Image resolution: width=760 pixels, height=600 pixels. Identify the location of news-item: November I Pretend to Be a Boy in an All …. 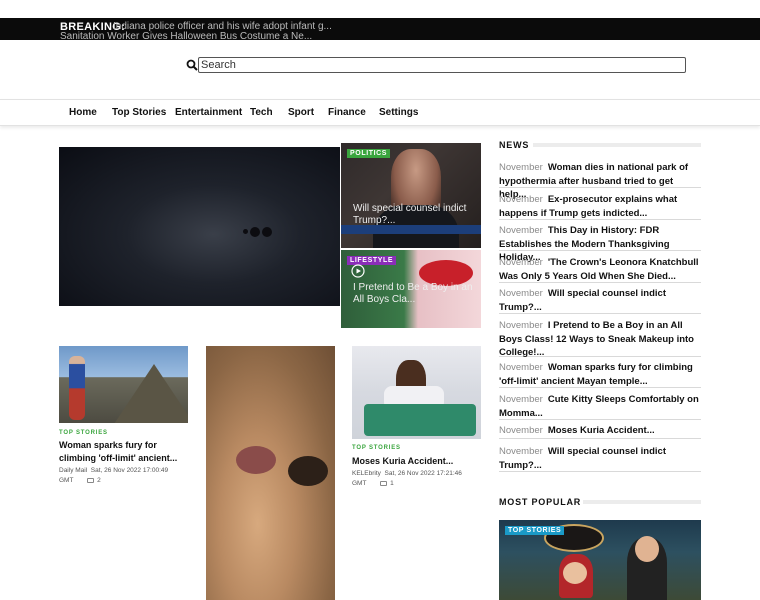
(600, 338).